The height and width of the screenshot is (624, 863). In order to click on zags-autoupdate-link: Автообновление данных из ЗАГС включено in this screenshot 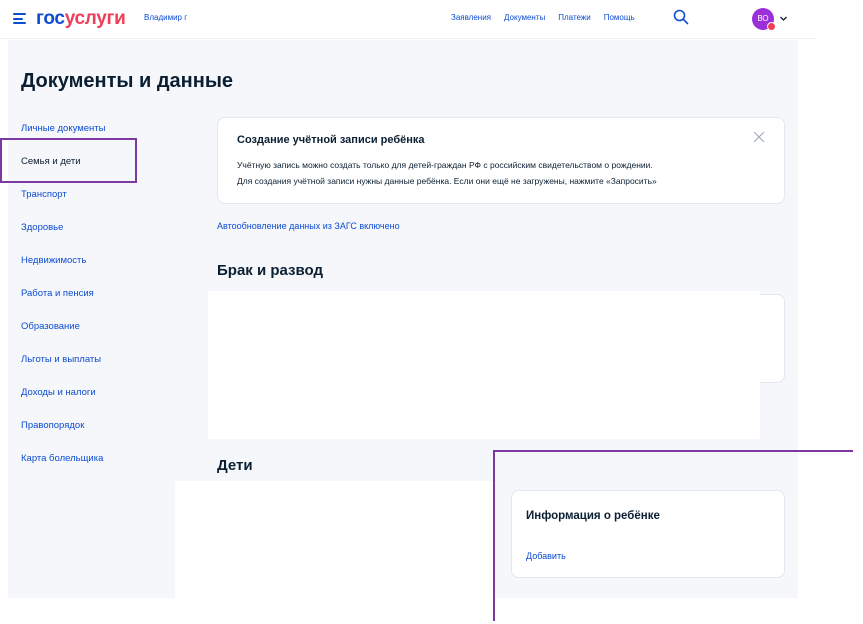, I will do `click(308, 226)`.